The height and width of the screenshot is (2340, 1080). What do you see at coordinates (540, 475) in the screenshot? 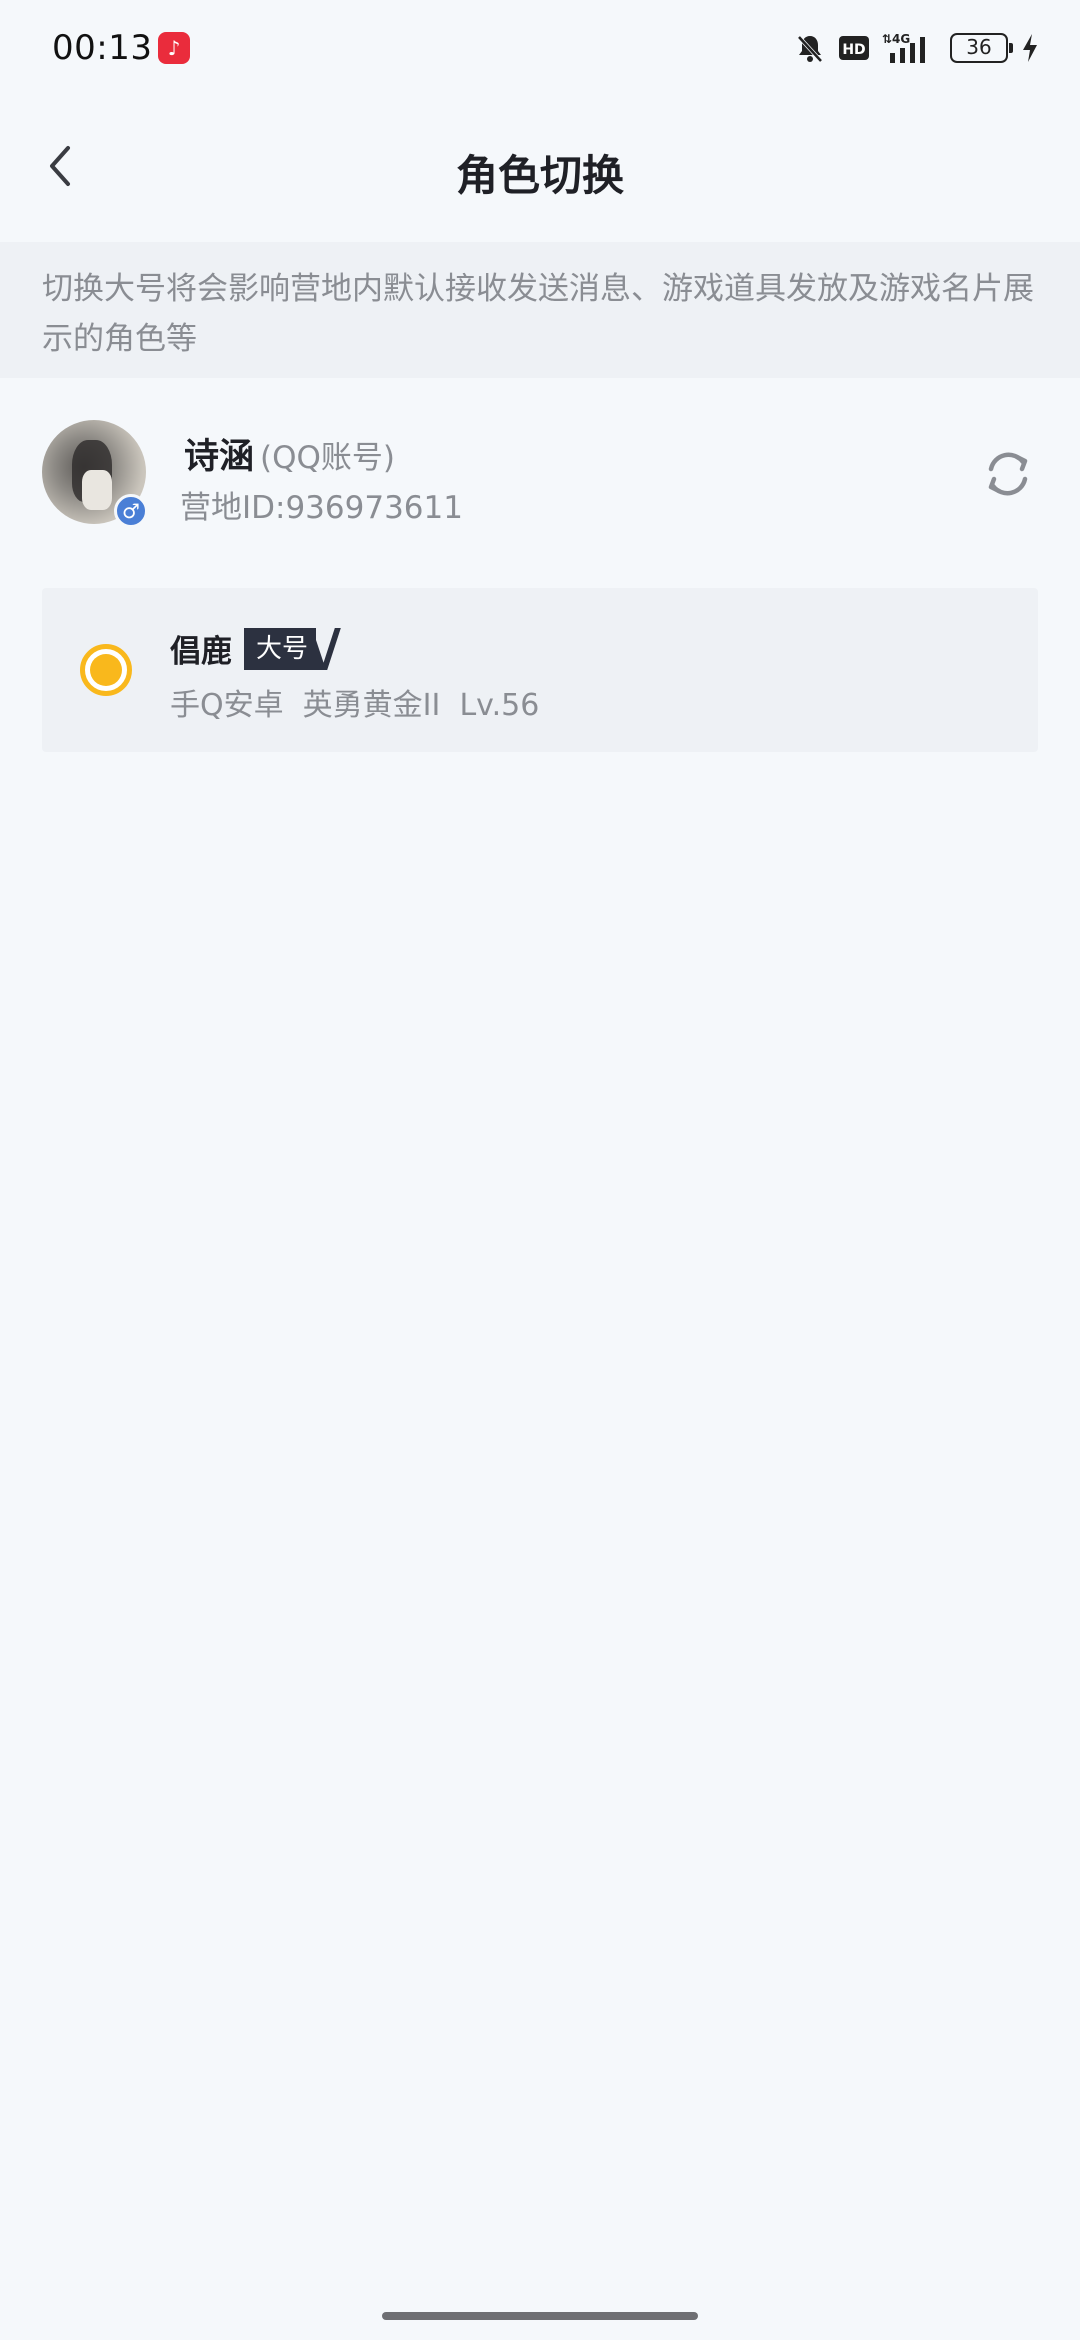
I see `account-row: ♂ 诗涵 (QQ账号) 营地ID:936973611` at bounding box center [540, 475].